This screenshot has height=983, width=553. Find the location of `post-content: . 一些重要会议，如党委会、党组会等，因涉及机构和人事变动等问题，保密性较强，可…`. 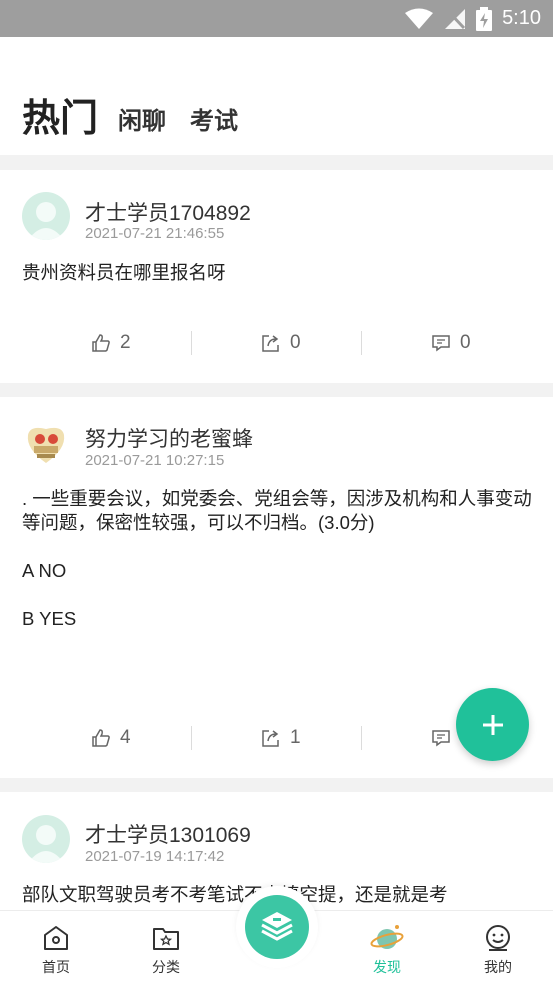

post-content: . 一些重要会议，如党委会、党组会等，因涉及机构和人事变动等问题，保密性较强，可… is located at coordinates (278, 559).